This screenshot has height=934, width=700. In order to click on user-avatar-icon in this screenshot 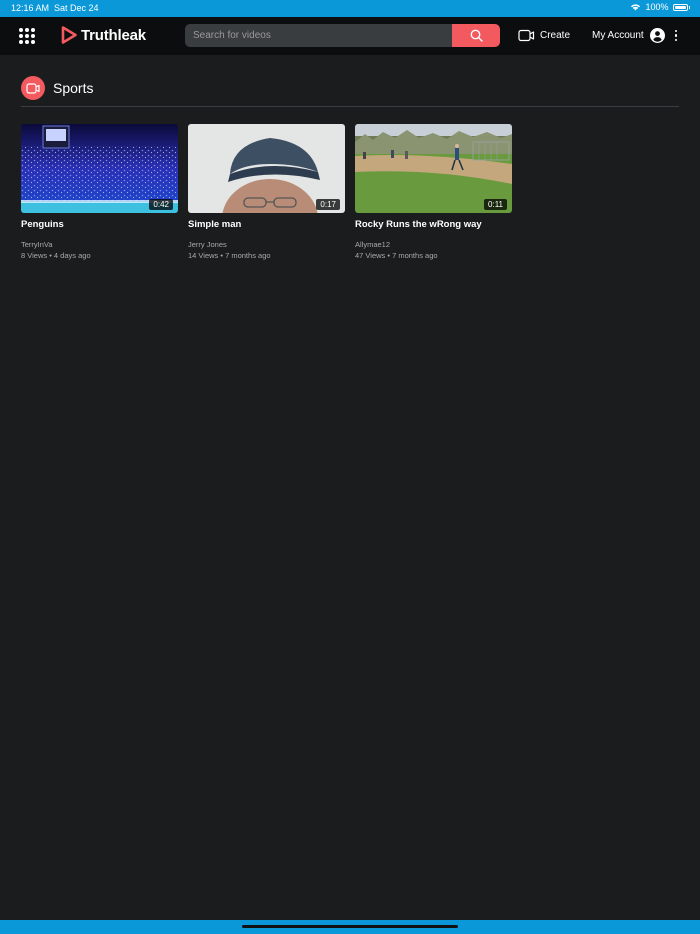, I will do `click(657, 35)`.